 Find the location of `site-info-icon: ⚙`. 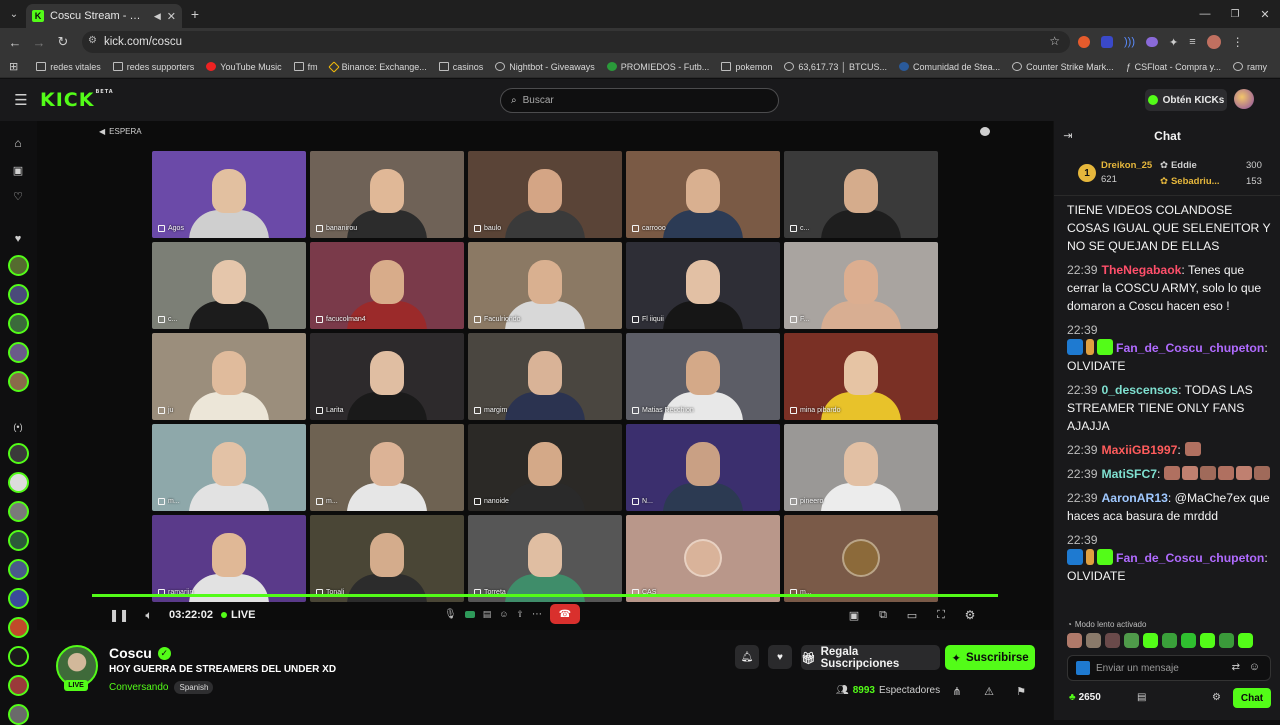

site-info-icon: ⚙ is located at coordinates (92, 40).